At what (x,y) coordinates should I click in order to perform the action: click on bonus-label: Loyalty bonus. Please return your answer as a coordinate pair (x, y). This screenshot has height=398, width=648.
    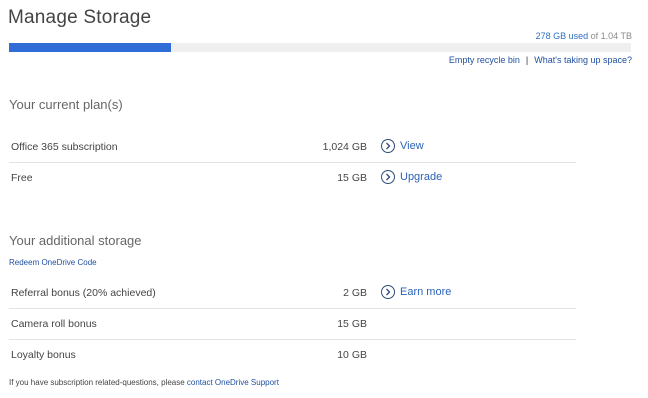
    Looking at the image, I should click on (43, 355).